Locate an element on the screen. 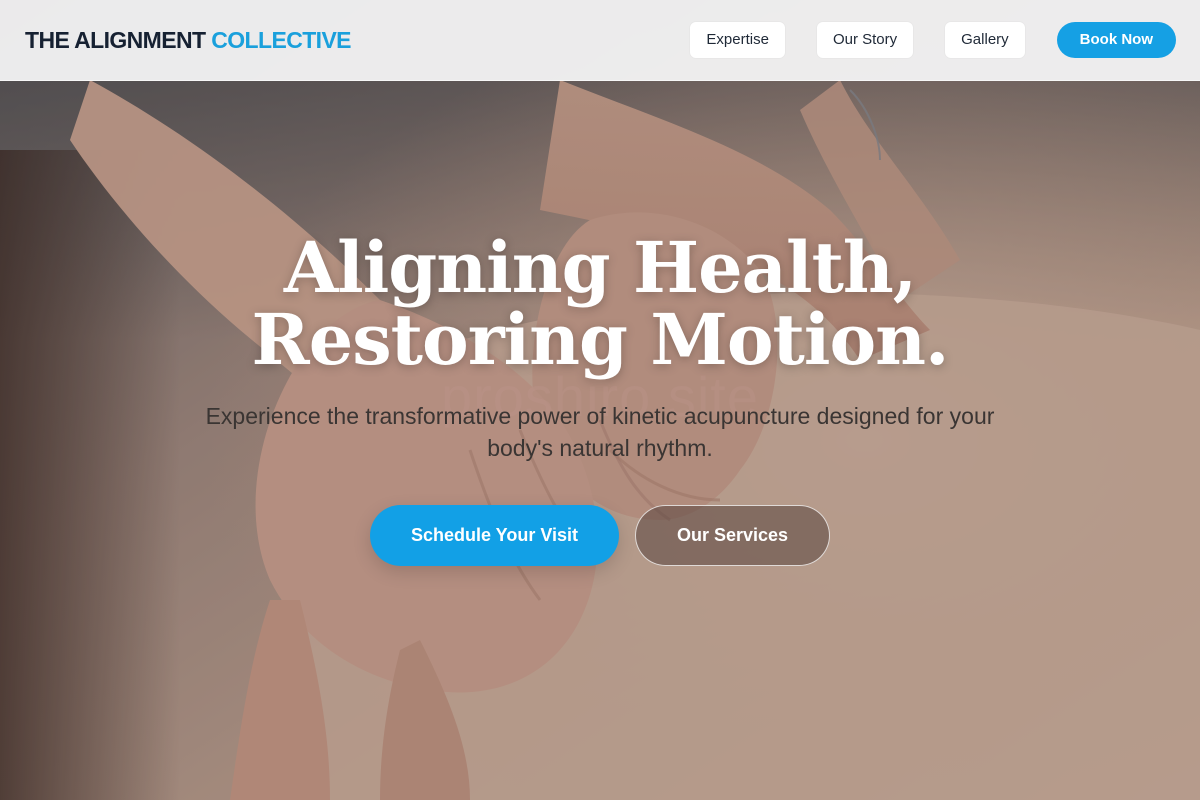 The height and width of the screenshot is (800, 1200). brand-primary-text: THE ALIGNMENT is located at coordinates (115, 39).